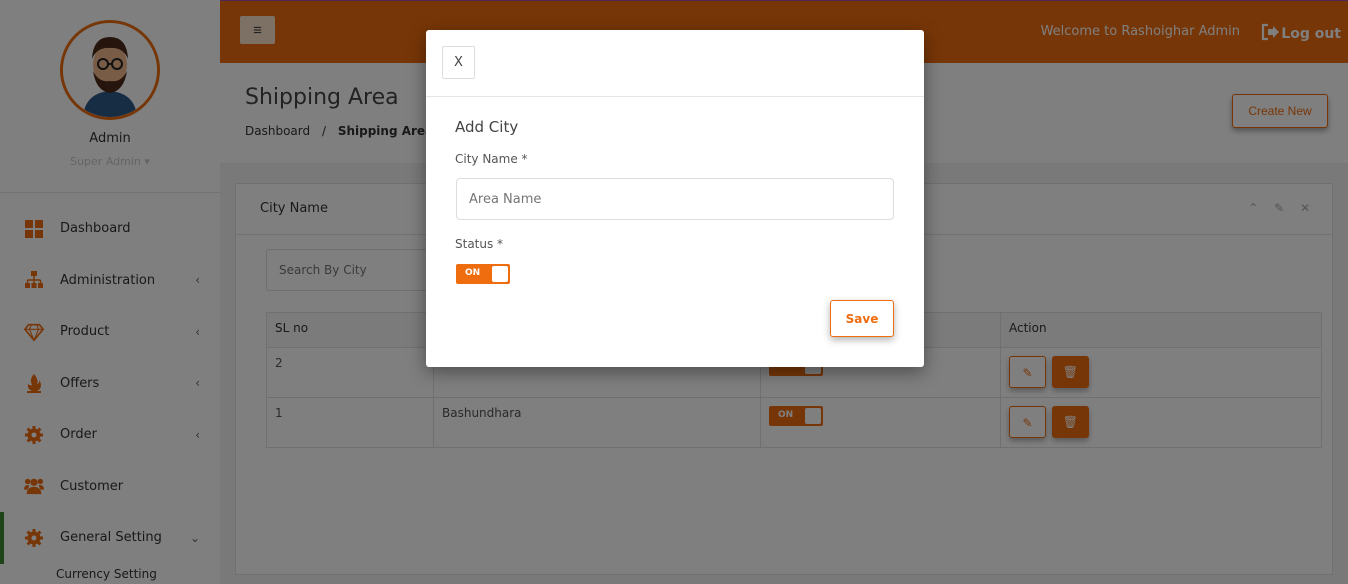  Describe the element at coordinates (675, 63) in the screenshot. I see `modal-header: X` at that location.